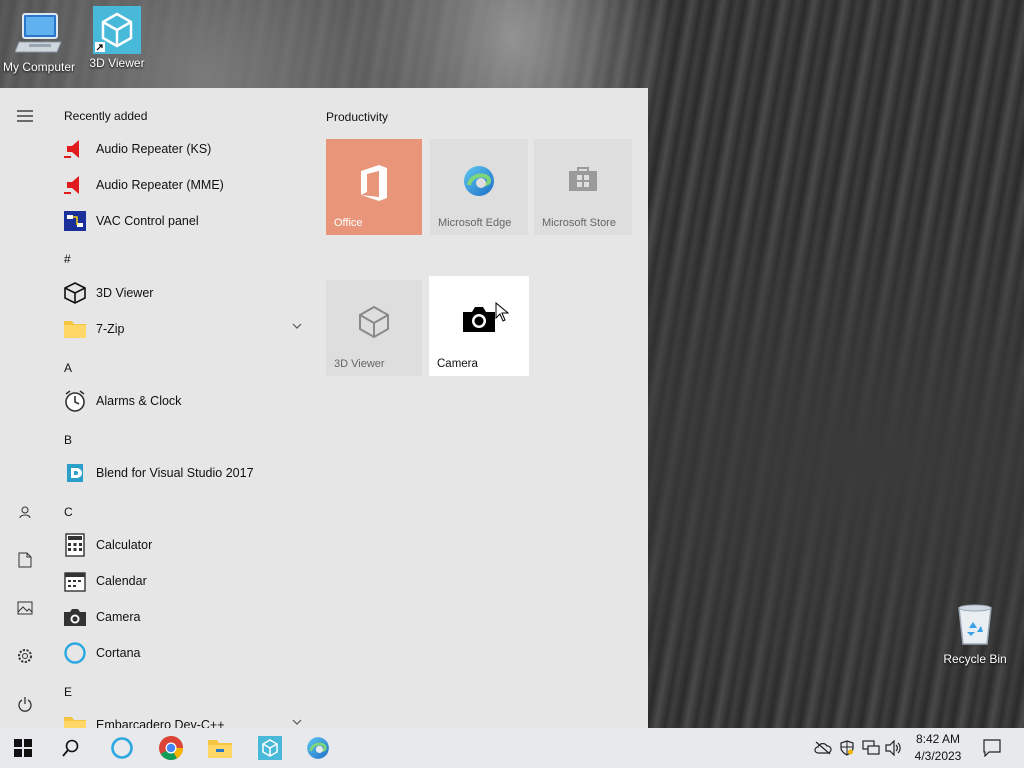  I want to click on desktop-icon-recycle-bin: Recycle Bin, so click(975, 634).